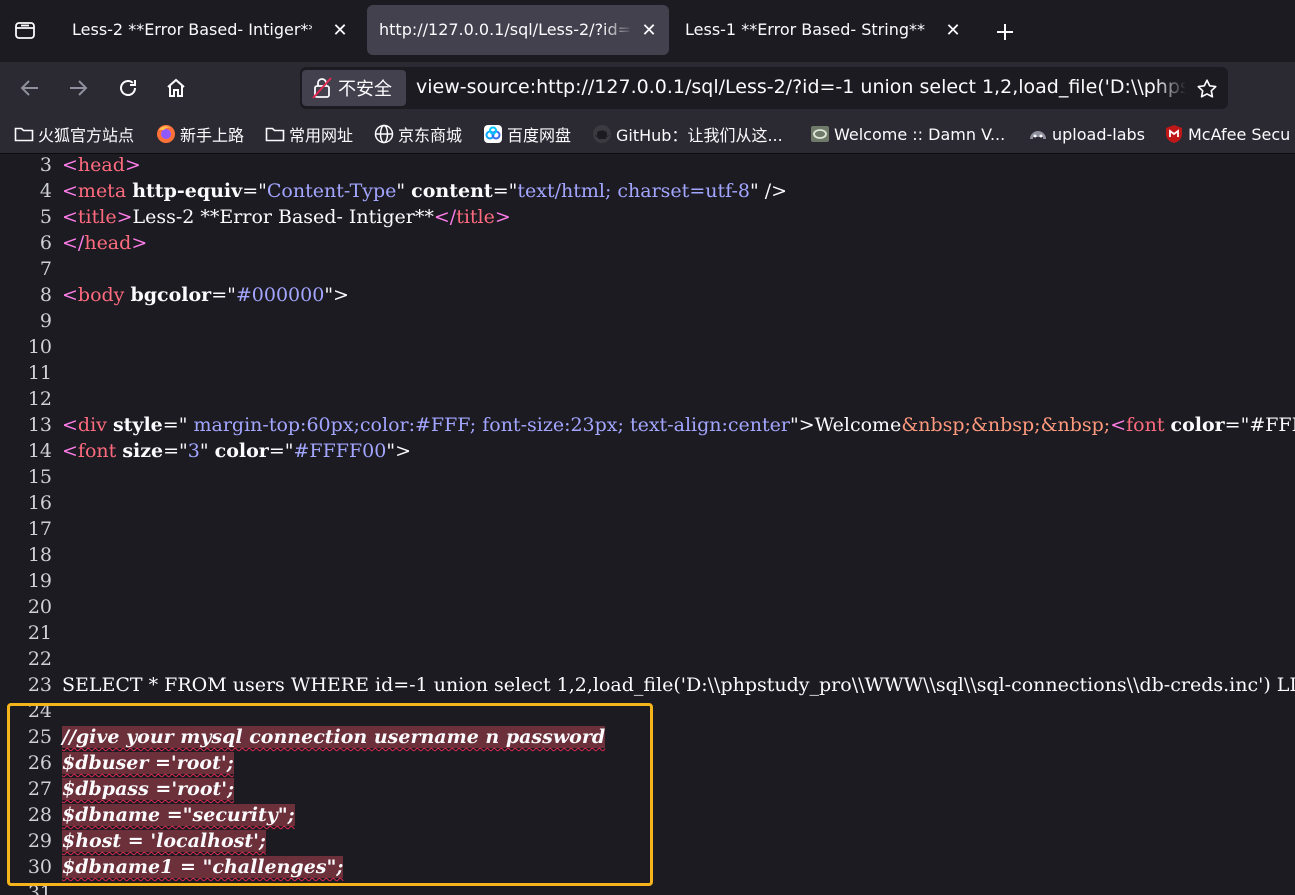 The image size is (1295, 895). I want to click on back-button, so click(30, 88).